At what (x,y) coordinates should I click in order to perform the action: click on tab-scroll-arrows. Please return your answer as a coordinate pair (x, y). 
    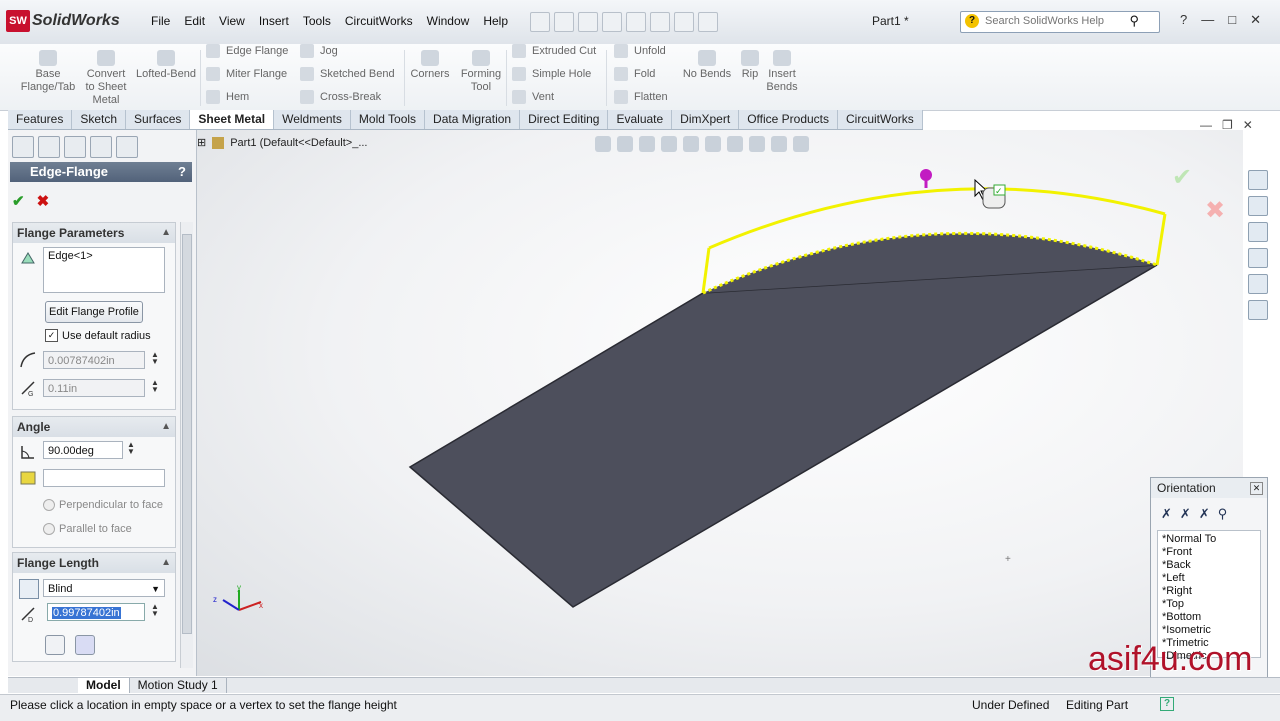
    Looking at the image, I should click on (43, 685).